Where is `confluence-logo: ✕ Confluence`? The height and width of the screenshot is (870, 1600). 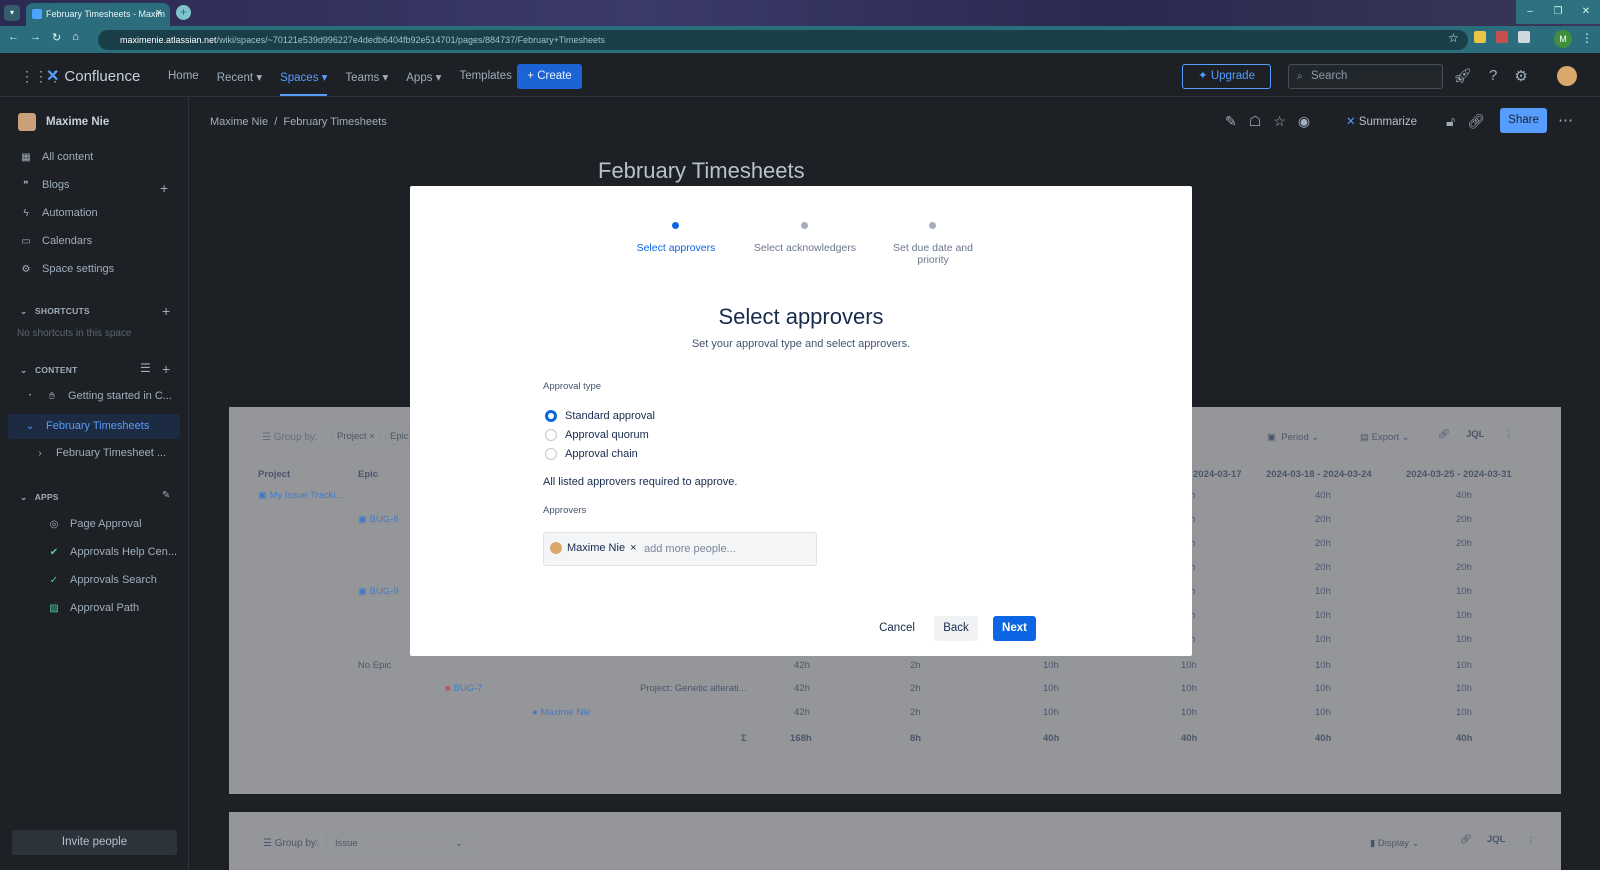
confluence-logo: ✕ Confluence is located at coordinates (93, 76).